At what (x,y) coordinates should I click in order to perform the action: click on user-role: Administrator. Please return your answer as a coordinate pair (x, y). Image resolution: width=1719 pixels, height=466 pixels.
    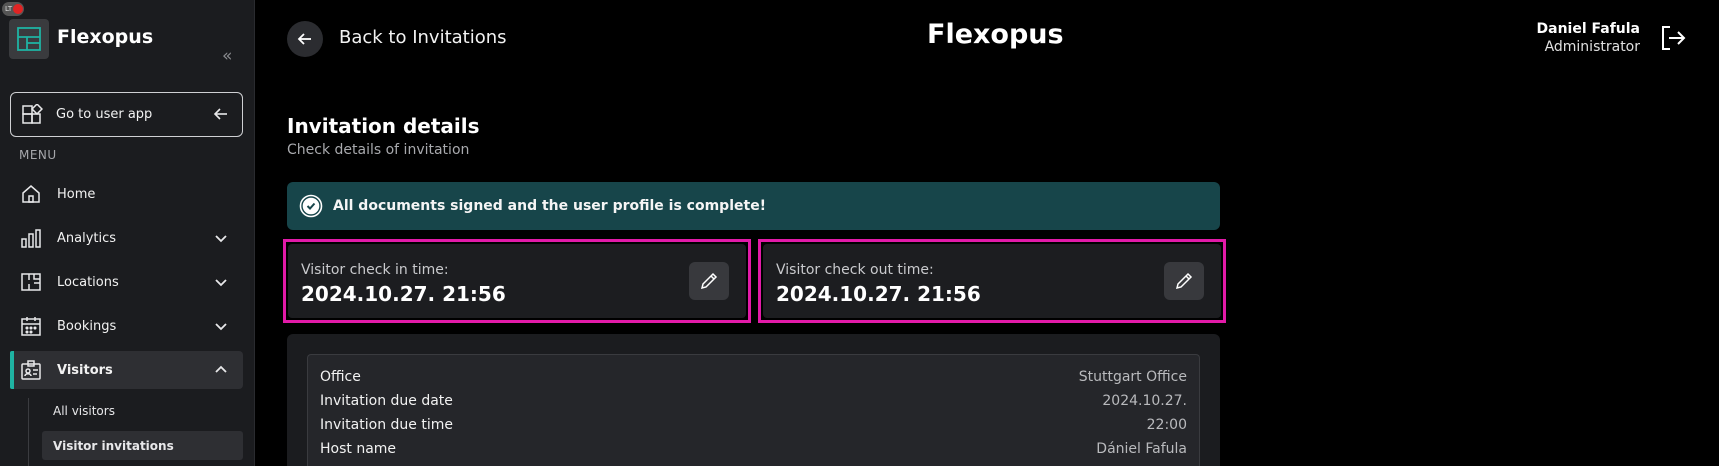
    Looking at the image, I should click on (1592, 47).